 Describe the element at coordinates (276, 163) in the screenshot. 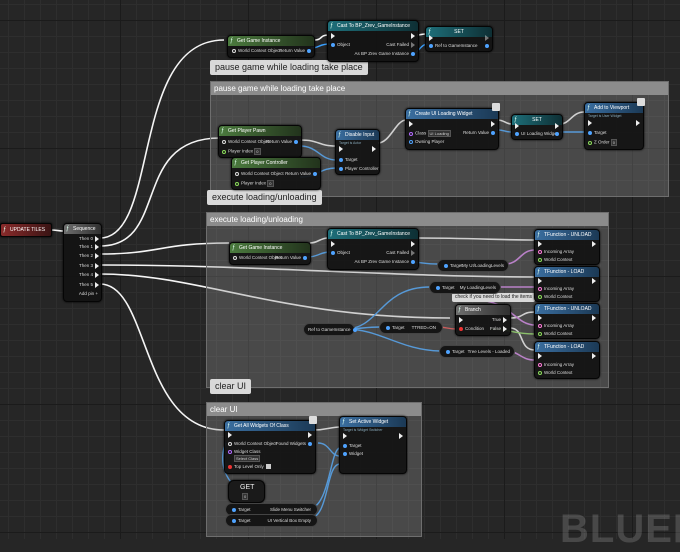

I see `node-header: Get Player Controller` at that location.